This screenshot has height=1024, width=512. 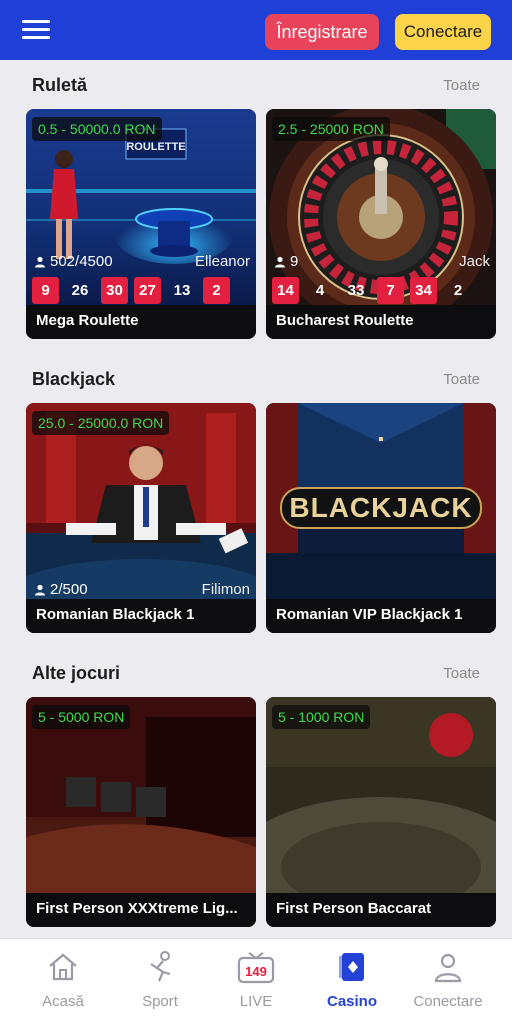 I want to click on see-all-roulette-link: Toate, so click(x=461, y=85).